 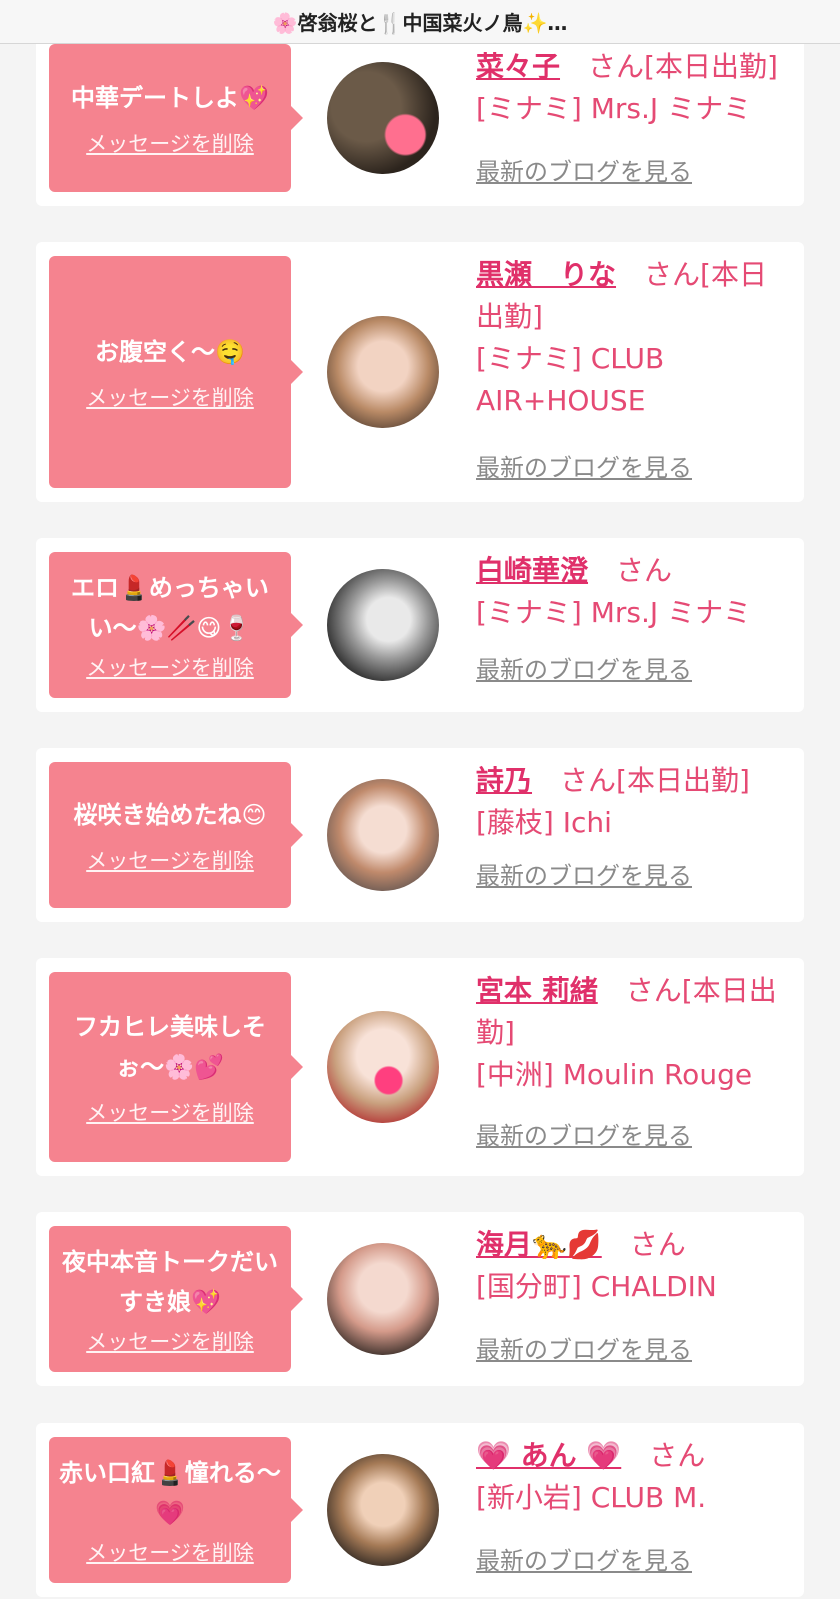 What do you see at coordinates (635, 88) in the screenshot?
I see `profile-info: 菜々子 さん[本日出勤] [ミナミ] Mrs.J ミナミ` at bounding box center [635, 88].